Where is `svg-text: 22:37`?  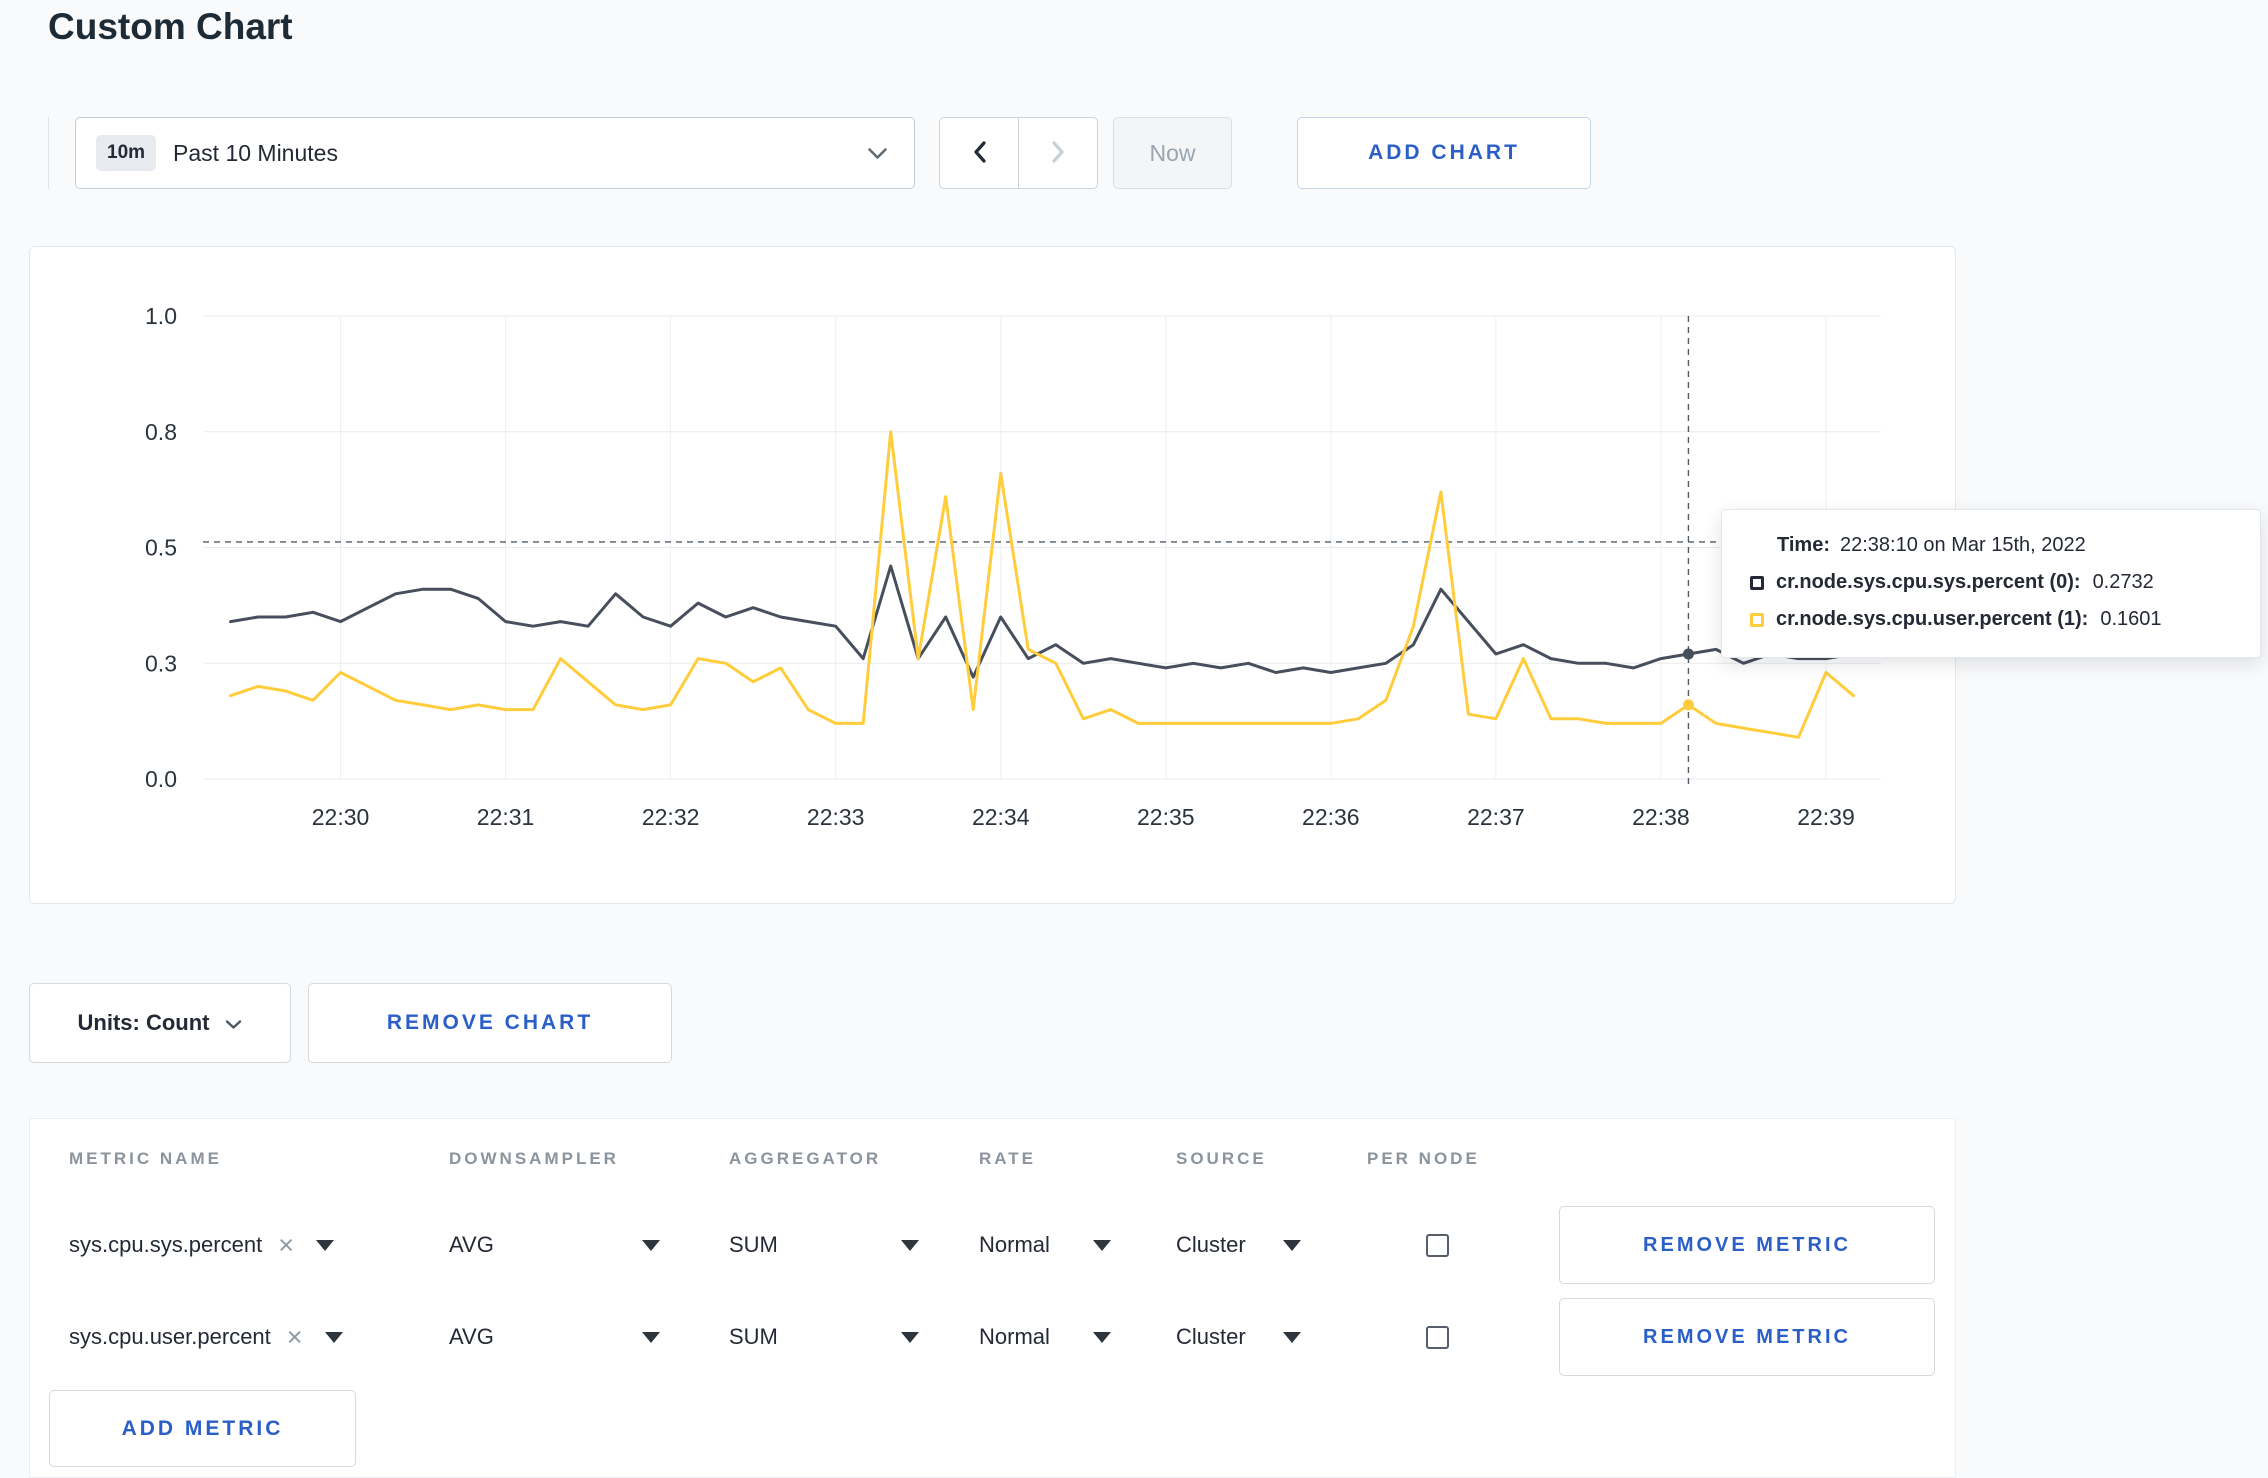
svg-text: 22:37 is located at coordinates (1496, 817).